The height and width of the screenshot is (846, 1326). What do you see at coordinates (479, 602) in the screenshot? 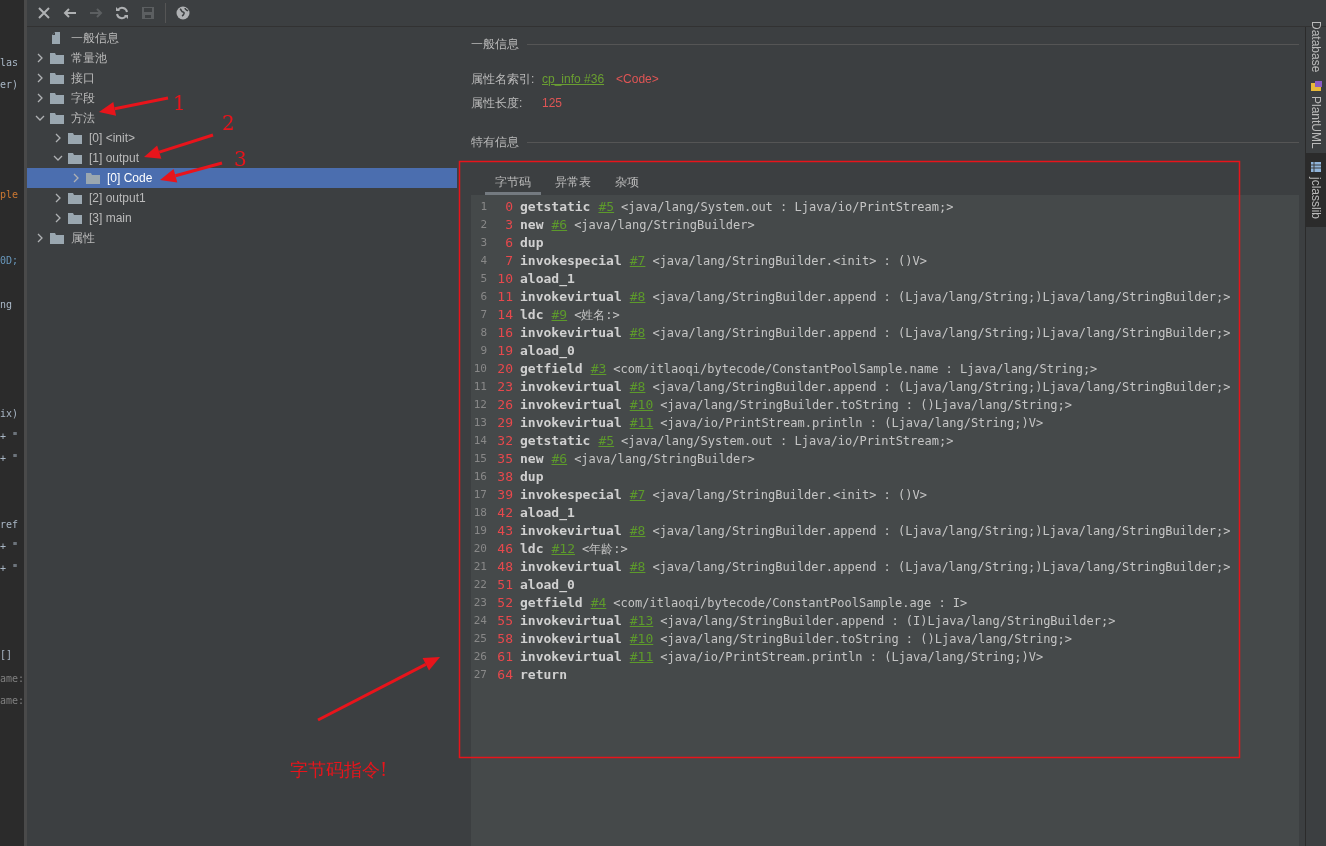
I see `line-number: 23` at bounding box center [479, 602].